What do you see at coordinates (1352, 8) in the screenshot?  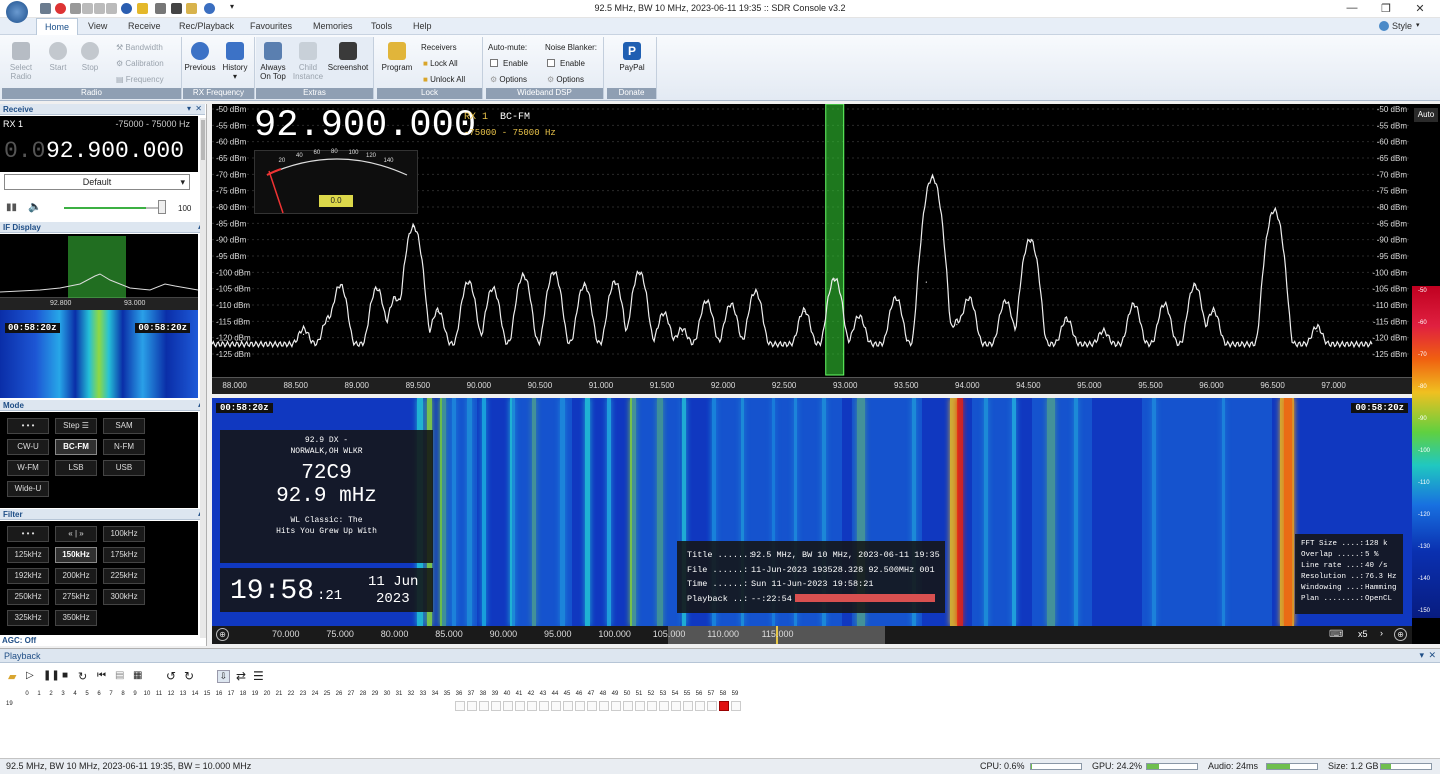 I see `minimize-button: —` at bounding box center [1352, 8].